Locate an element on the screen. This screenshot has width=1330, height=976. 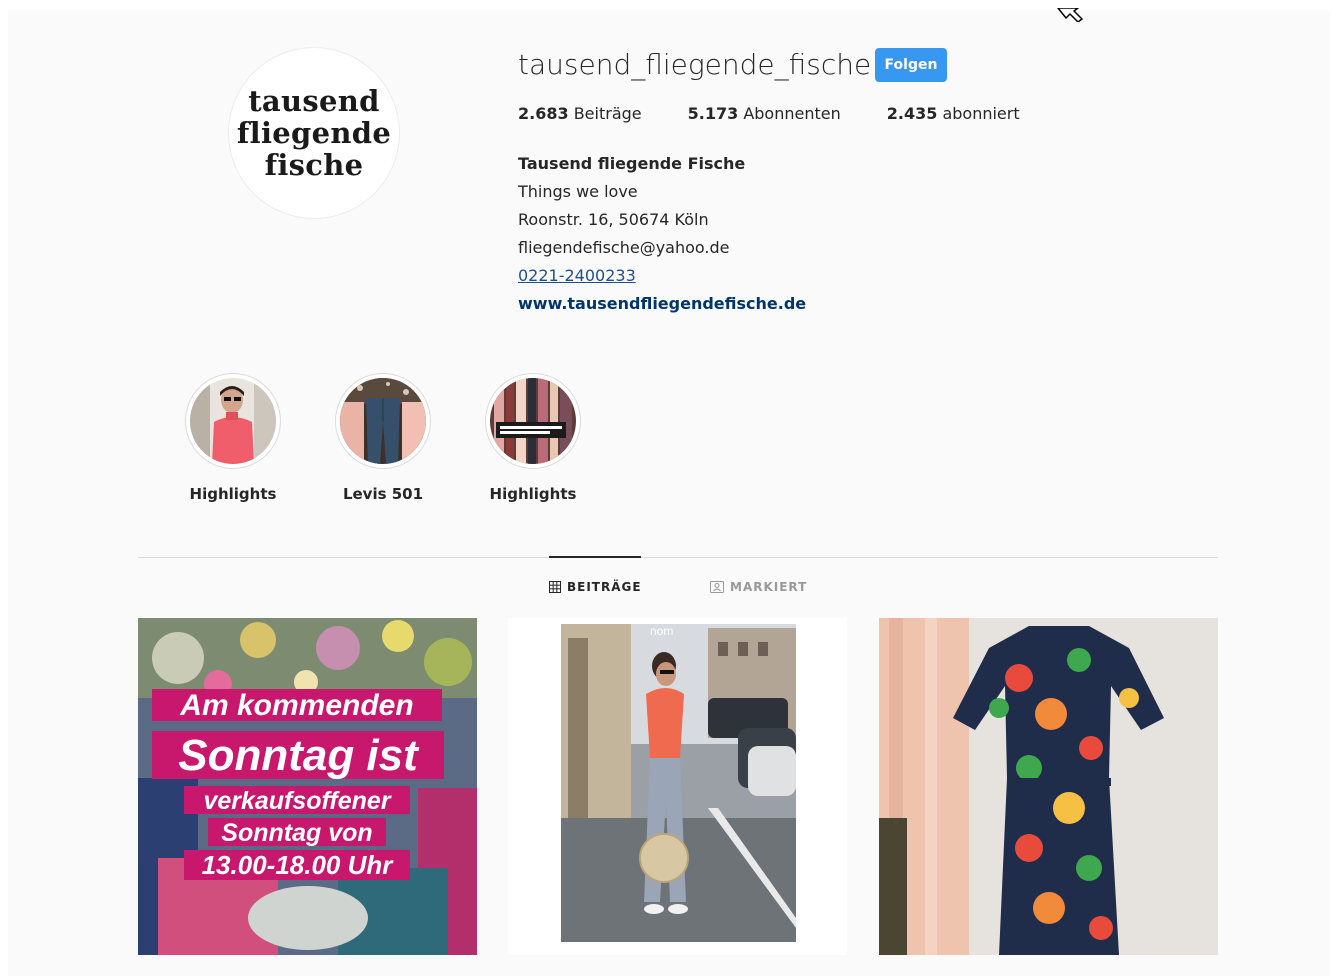
post-overlay-text: Sonntag von is located at coordinates (296, 833).